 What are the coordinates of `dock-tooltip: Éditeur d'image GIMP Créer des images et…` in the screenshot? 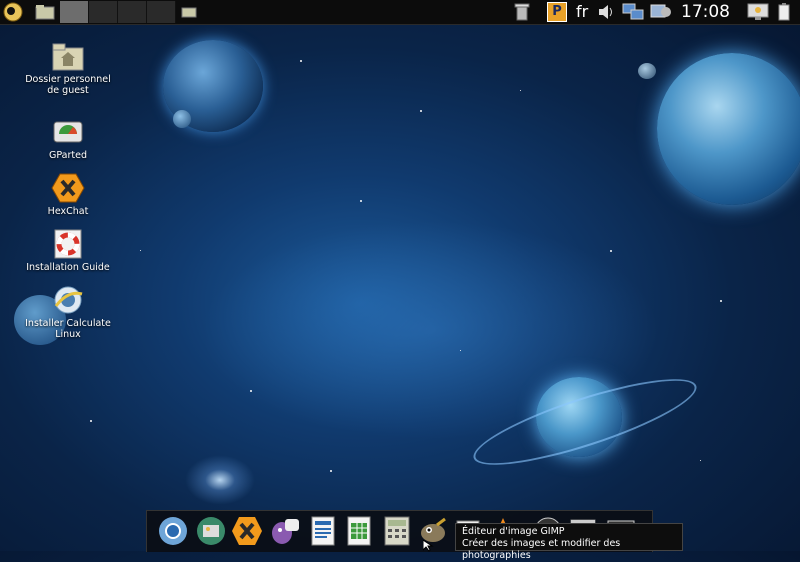 It's located at (569, 542).